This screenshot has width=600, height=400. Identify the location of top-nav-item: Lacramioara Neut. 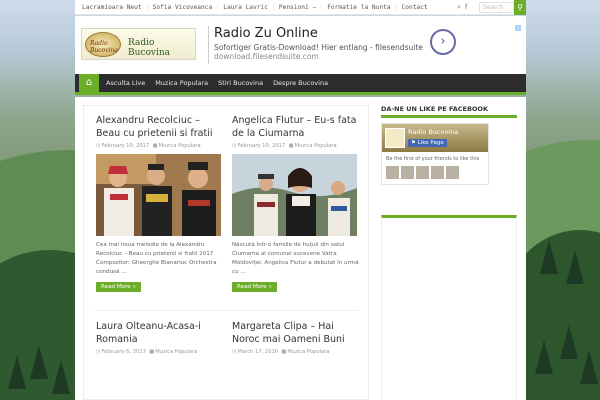
(112, 7).